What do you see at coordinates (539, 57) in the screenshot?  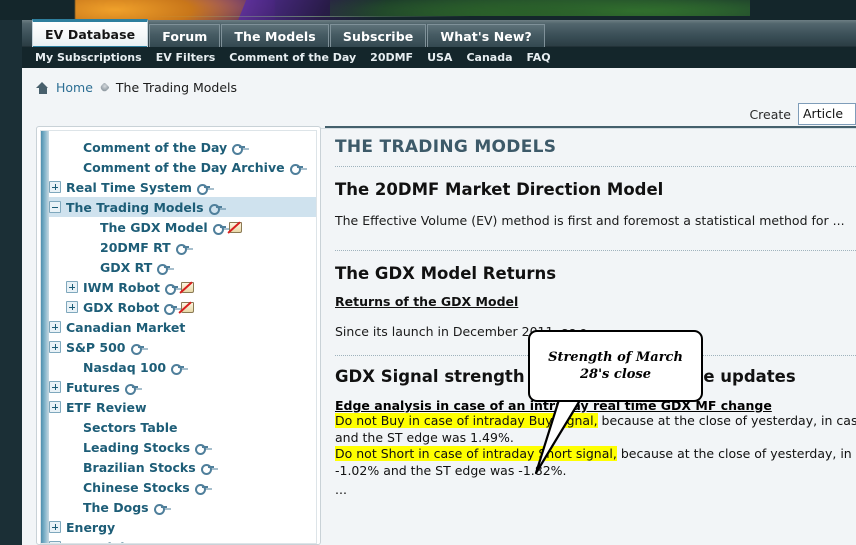 I see `subnav-faq: FAQ` at bounding box center [539, 57].